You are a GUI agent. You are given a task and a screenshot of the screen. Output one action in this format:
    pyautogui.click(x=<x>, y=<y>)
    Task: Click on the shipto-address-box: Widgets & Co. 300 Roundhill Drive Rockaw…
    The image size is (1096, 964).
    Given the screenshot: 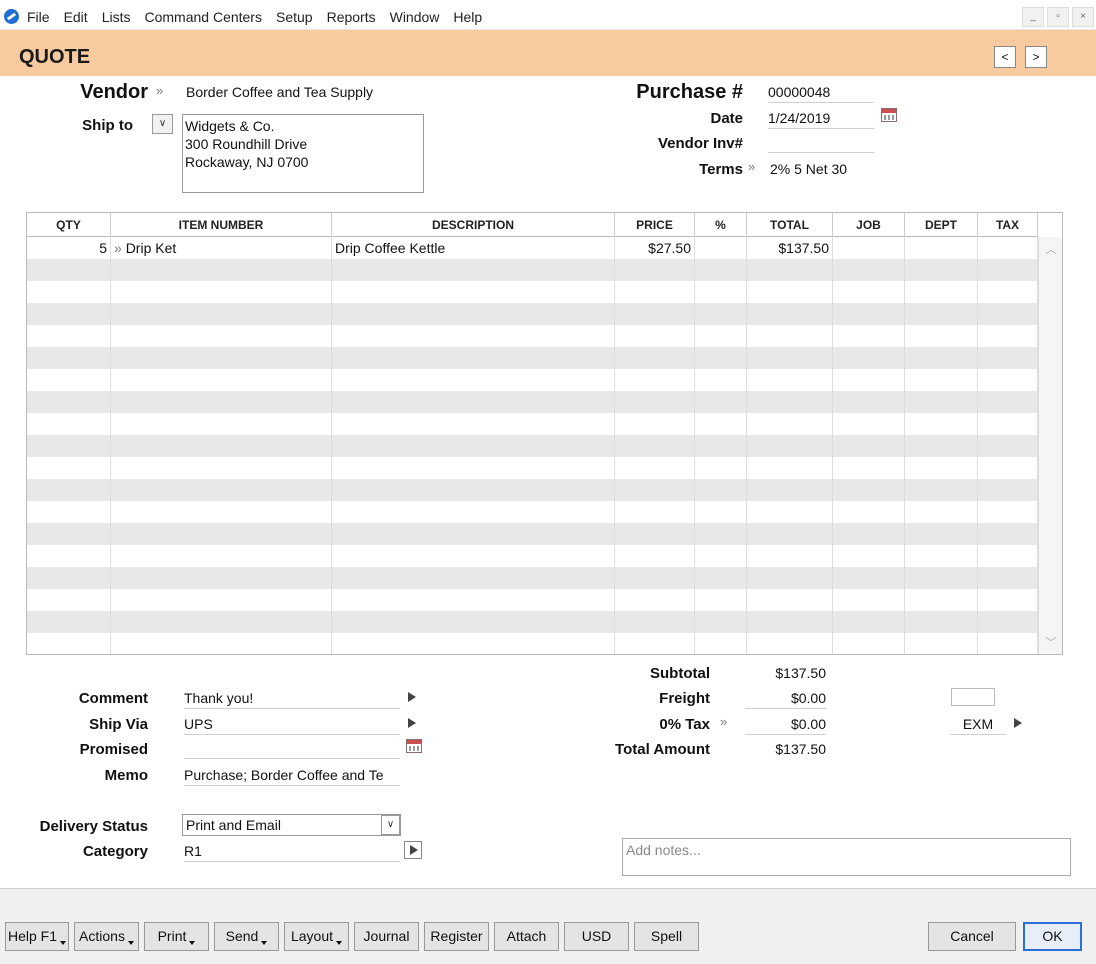 What is the action you would take?
    pyautogui.click(x=303, y=153)
    